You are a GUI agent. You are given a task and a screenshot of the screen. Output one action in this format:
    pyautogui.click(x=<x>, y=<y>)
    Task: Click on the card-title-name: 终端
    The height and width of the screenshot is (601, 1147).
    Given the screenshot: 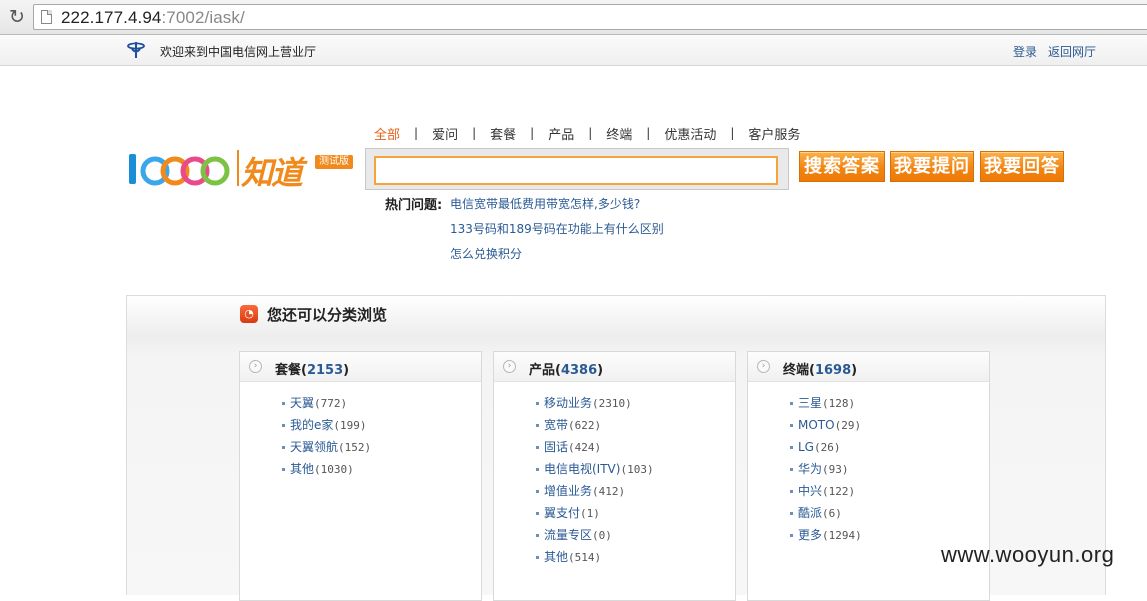 What is the action you would take?
    pyautogui.click(x=796, y=370)
    